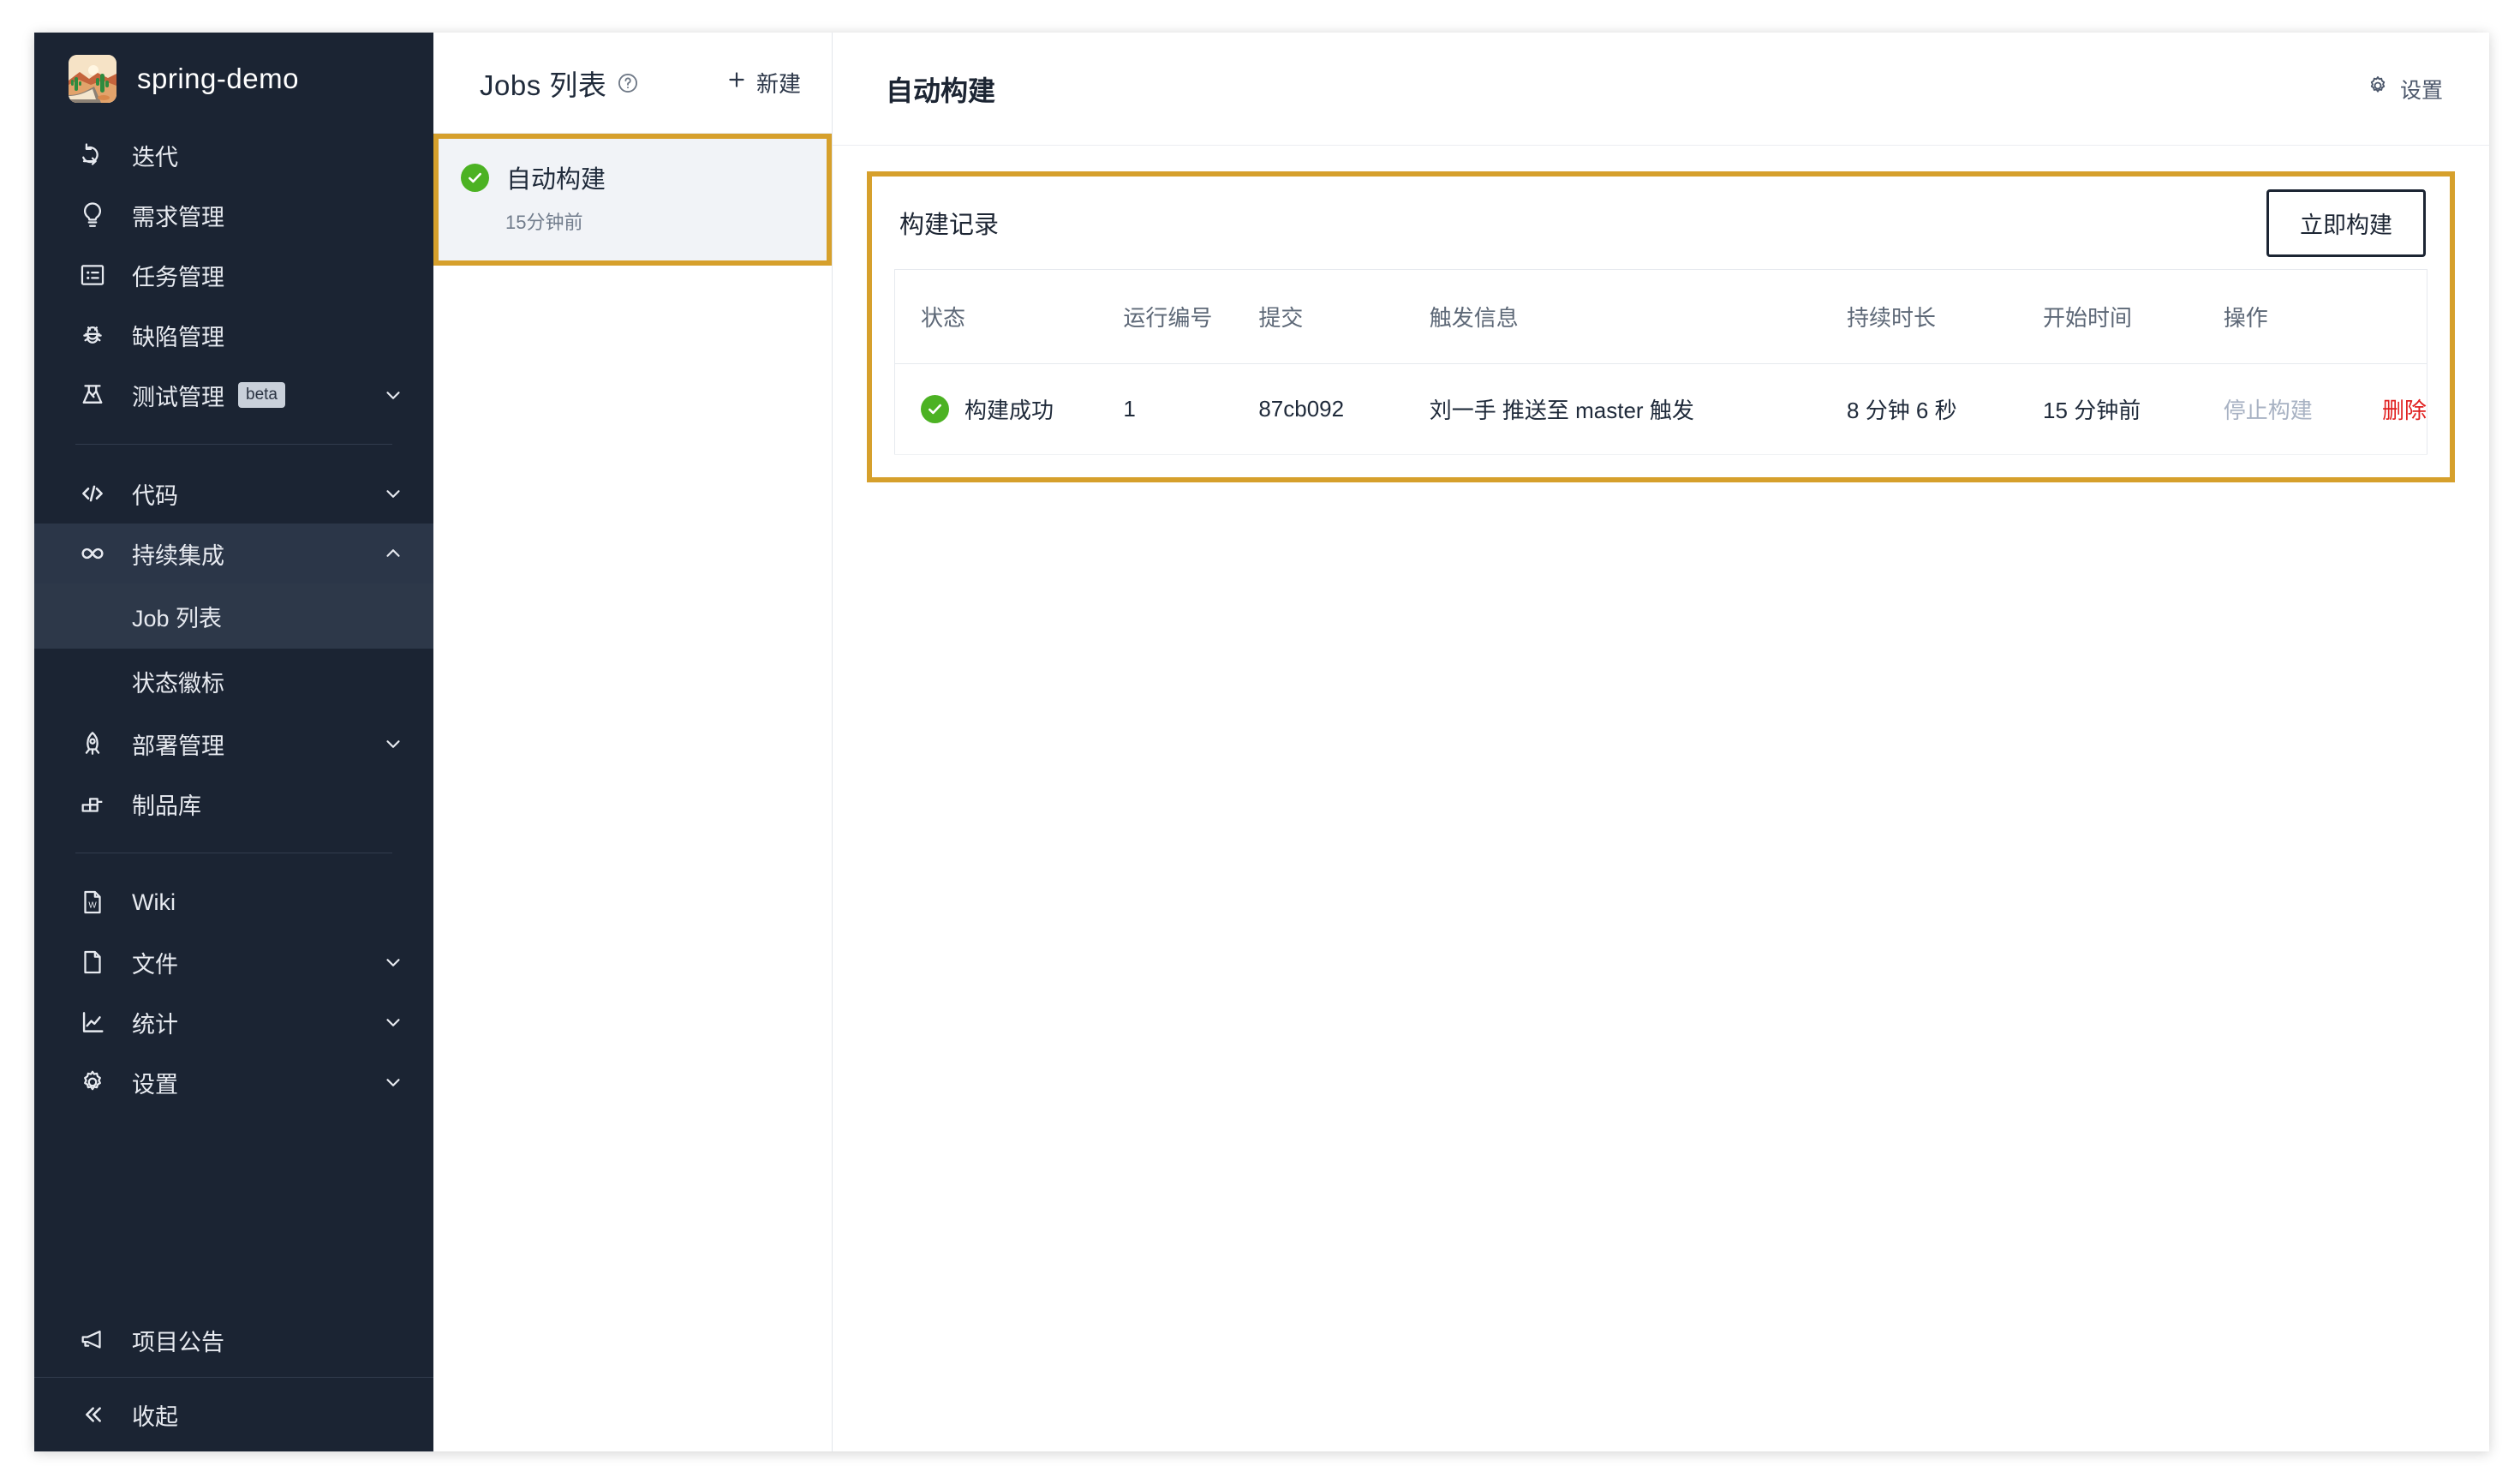 Image resolution: width=2520 pixels, height=1484 pixels. I want to click on sidebar-item-label: 迭代, so click(155, 157).